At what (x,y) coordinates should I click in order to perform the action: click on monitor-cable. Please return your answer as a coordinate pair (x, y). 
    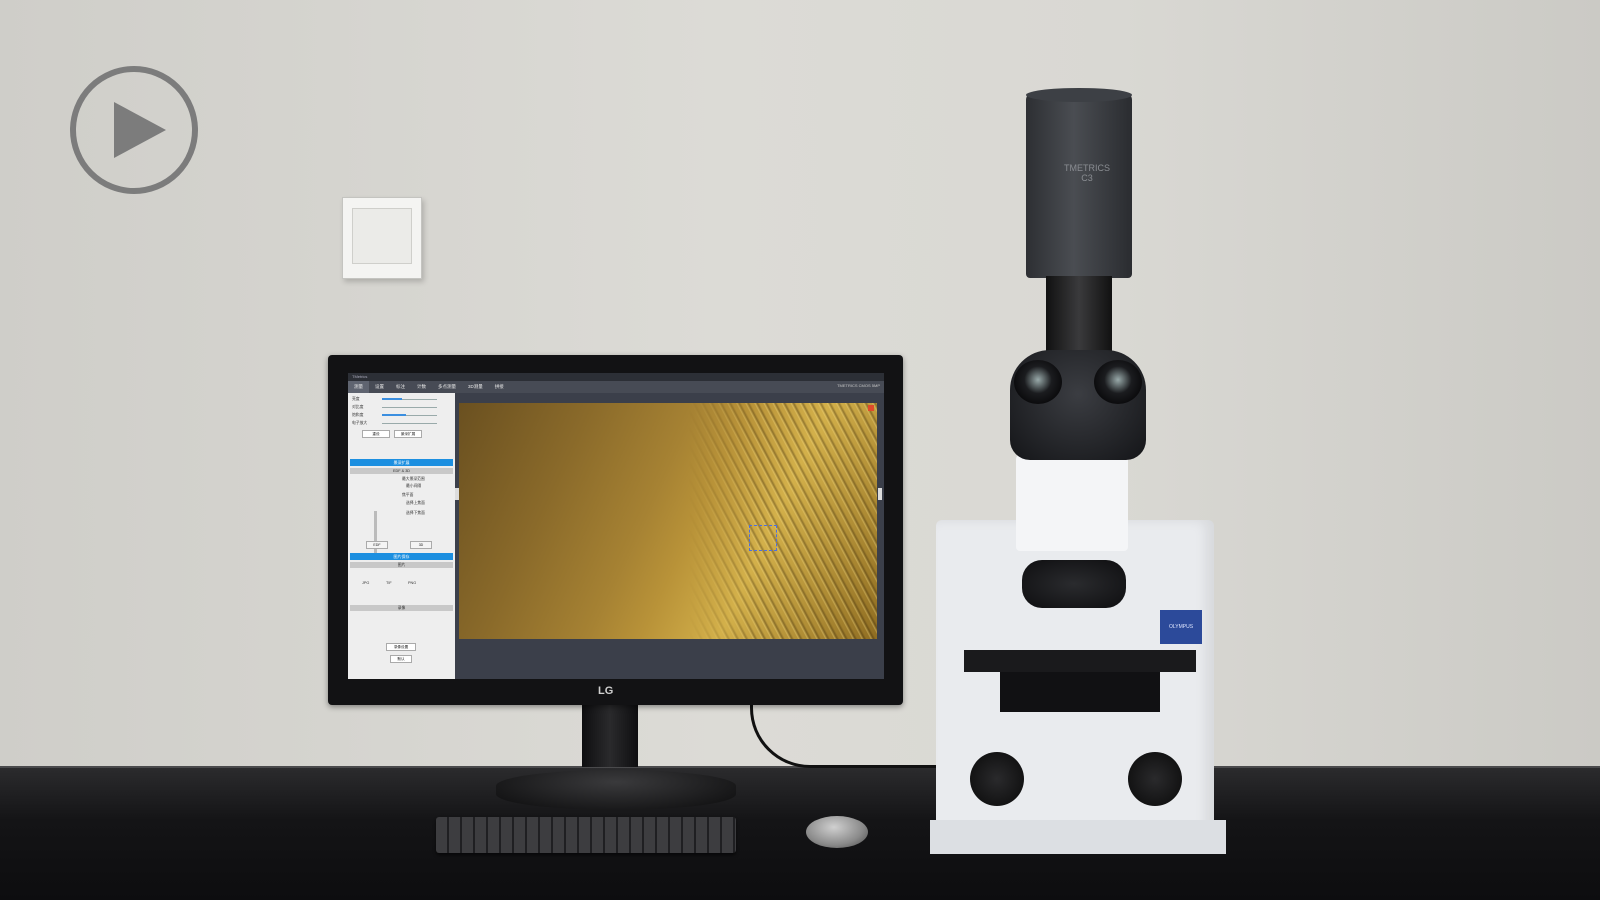
    Looking at the image, I should click on (856, 736).